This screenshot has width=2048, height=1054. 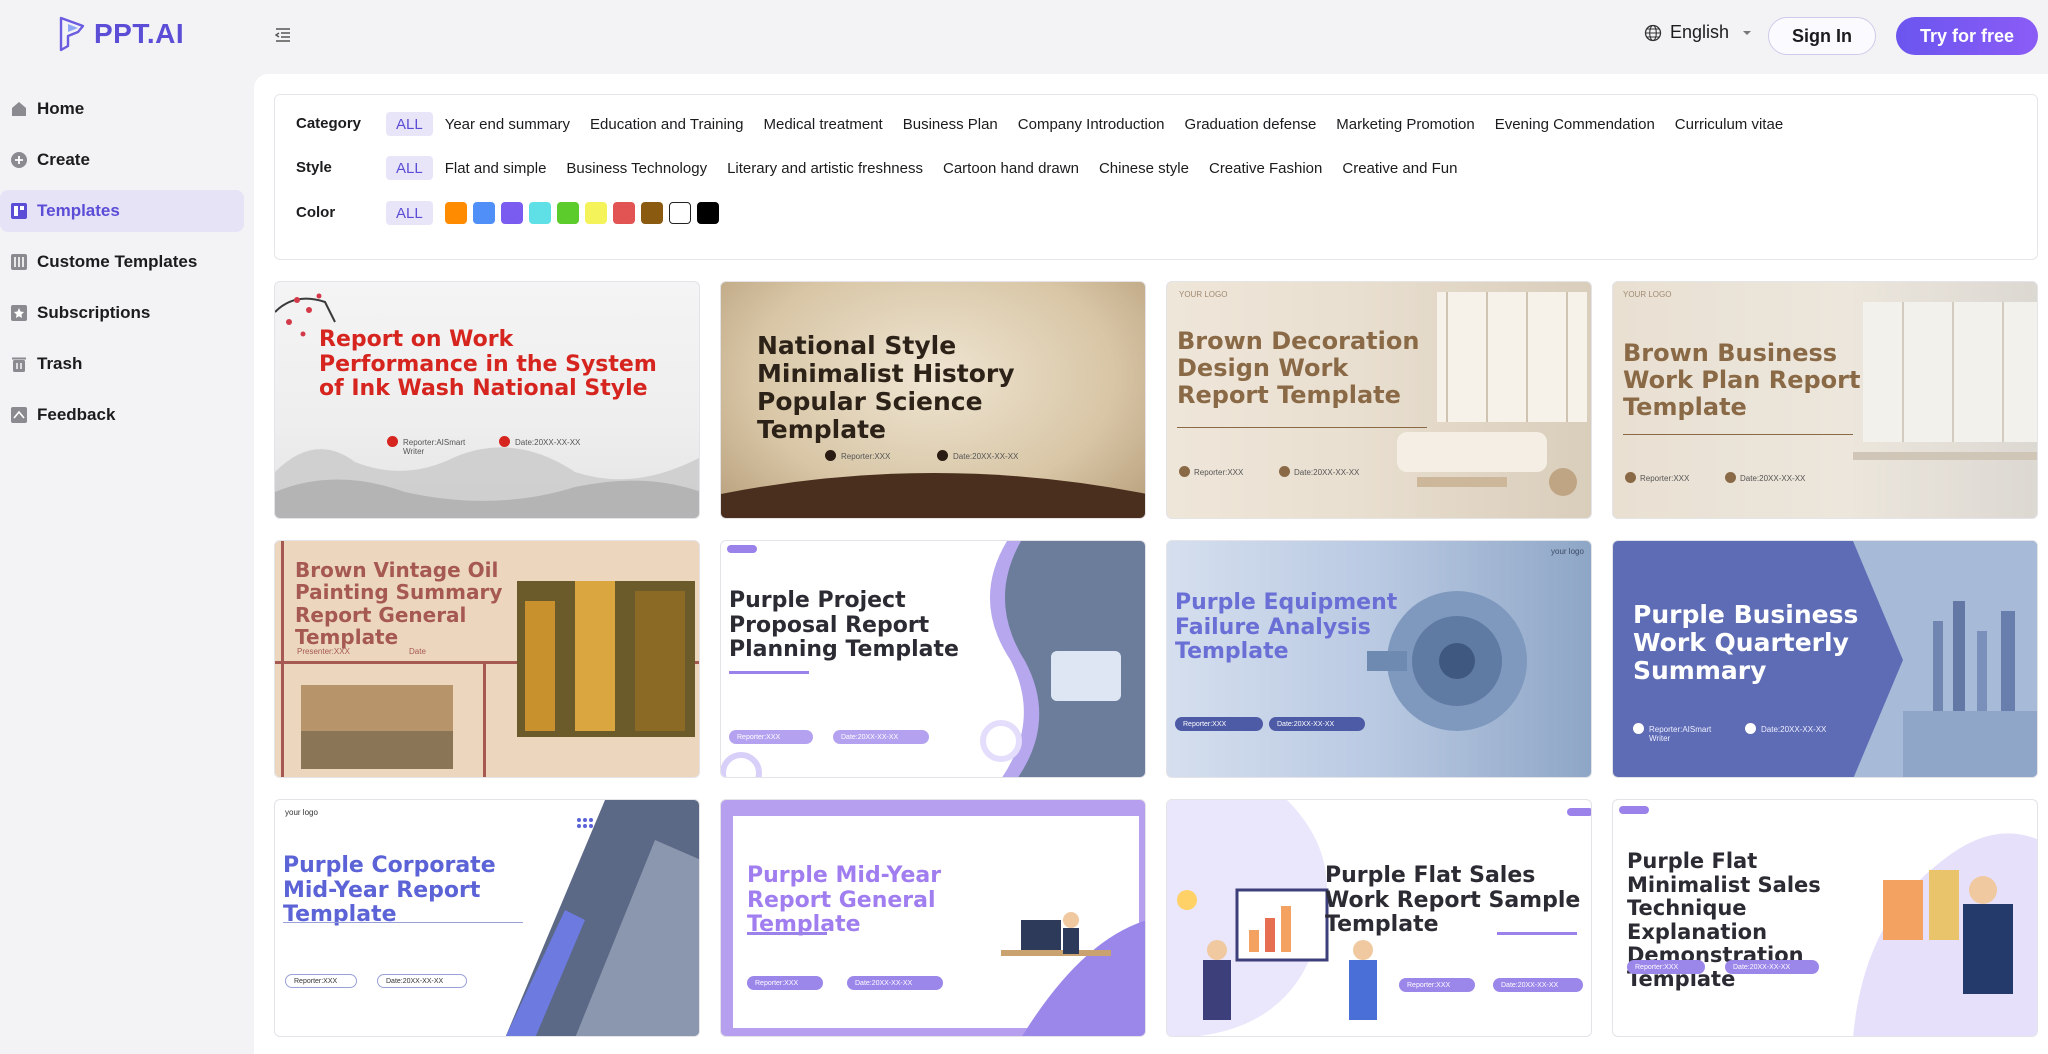 I want to click on color-swatches, so click(x=584, y=213).